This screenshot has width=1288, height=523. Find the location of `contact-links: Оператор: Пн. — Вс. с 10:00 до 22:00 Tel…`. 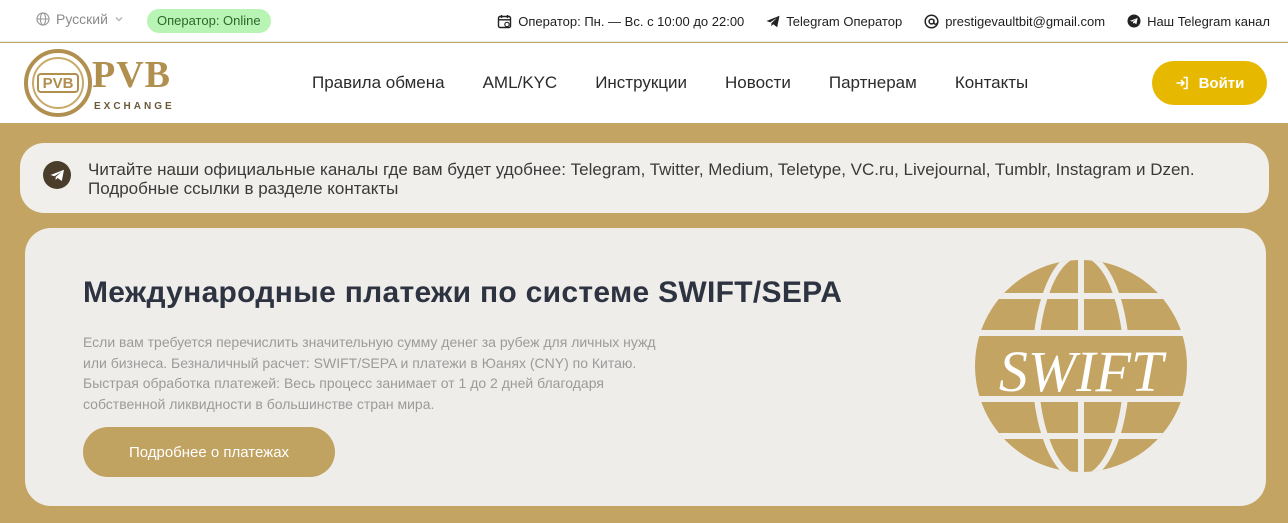

contact-links: Оператор: Пн. — Вс. с 10:00 до 22:00 Tel… is located at coordinates (883, 21).